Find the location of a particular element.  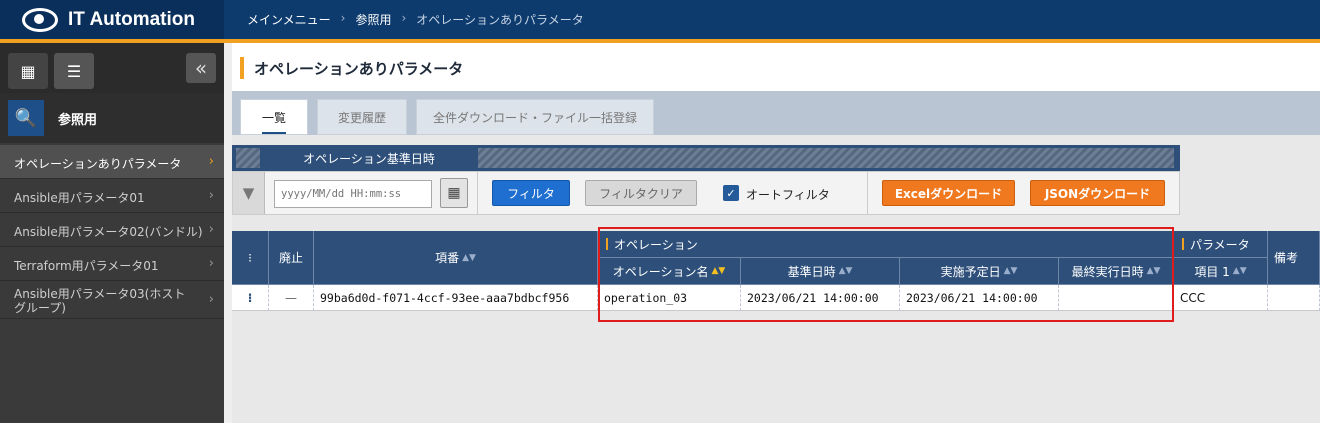

list-view-icon: ☰ is located at coordinates (74, 71).